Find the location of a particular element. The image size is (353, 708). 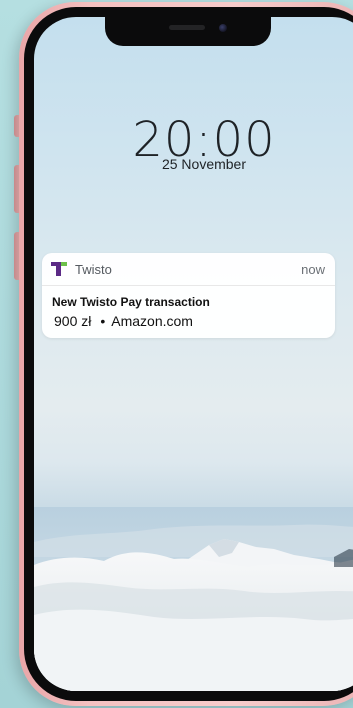

notification-header: Twisto now is located at coordinates (188, 269).